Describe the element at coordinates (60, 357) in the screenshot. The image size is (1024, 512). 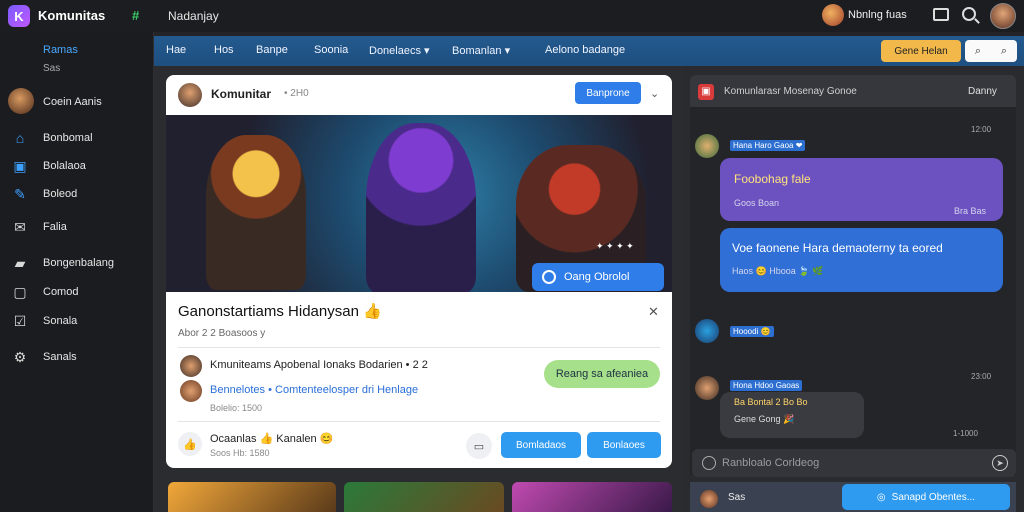
I see `sidebar-item-label: Sanals` at that location.